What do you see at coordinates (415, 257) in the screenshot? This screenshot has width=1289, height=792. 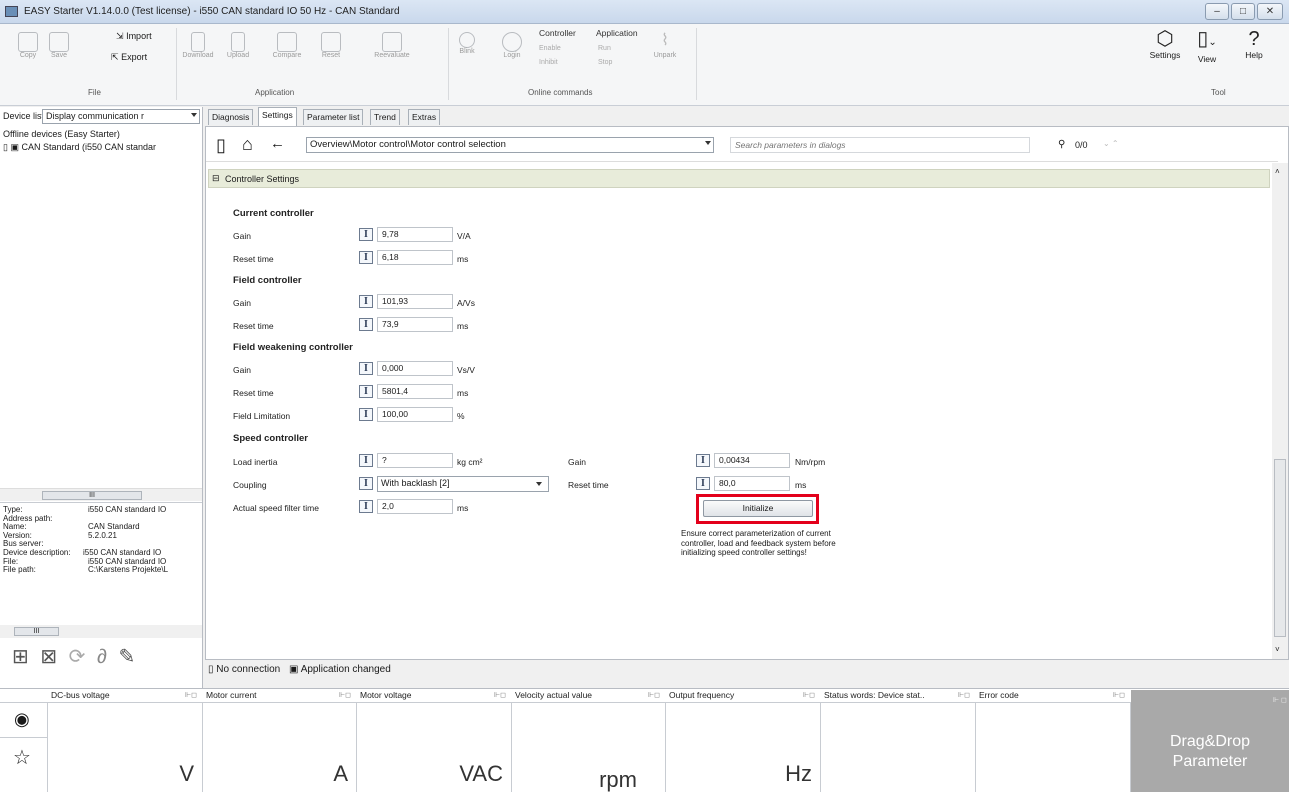 I see `current-reset-input: 6,18` at bounding box center [415, 257].